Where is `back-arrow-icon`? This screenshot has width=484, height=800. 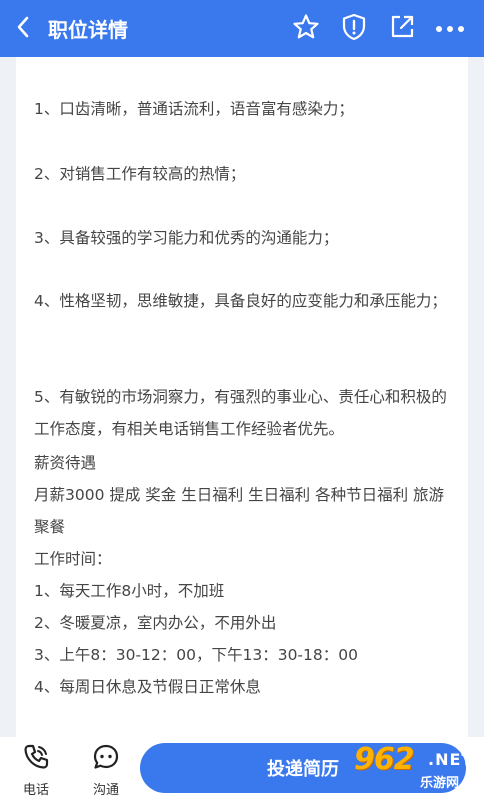
back-arrow-icon is located at coordinates (23, 29).